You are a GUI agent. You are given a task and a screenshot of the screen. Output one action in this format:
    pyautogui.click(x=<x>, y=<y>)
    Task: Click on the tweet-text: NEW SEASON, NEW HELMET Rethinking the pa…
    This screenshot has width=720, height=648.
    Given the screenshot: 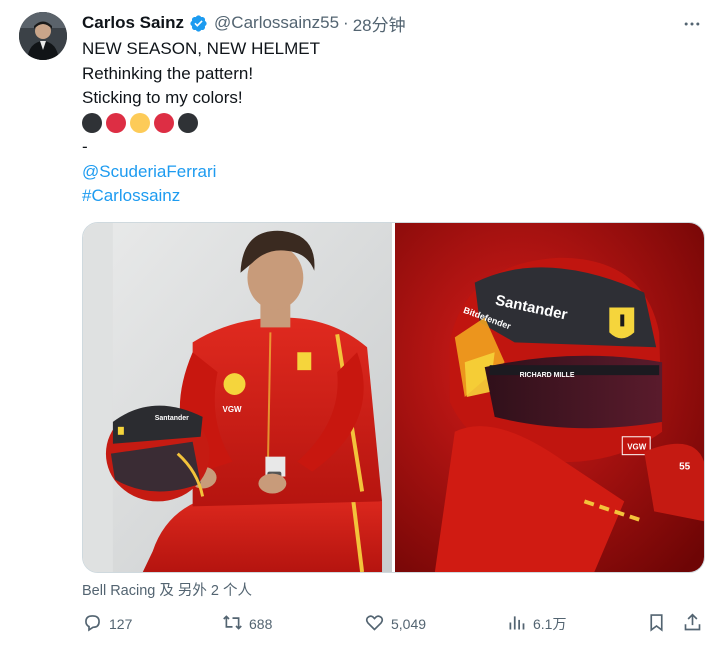 What is the action you would take?
    pyautogui.click(x=201, y=123)
    